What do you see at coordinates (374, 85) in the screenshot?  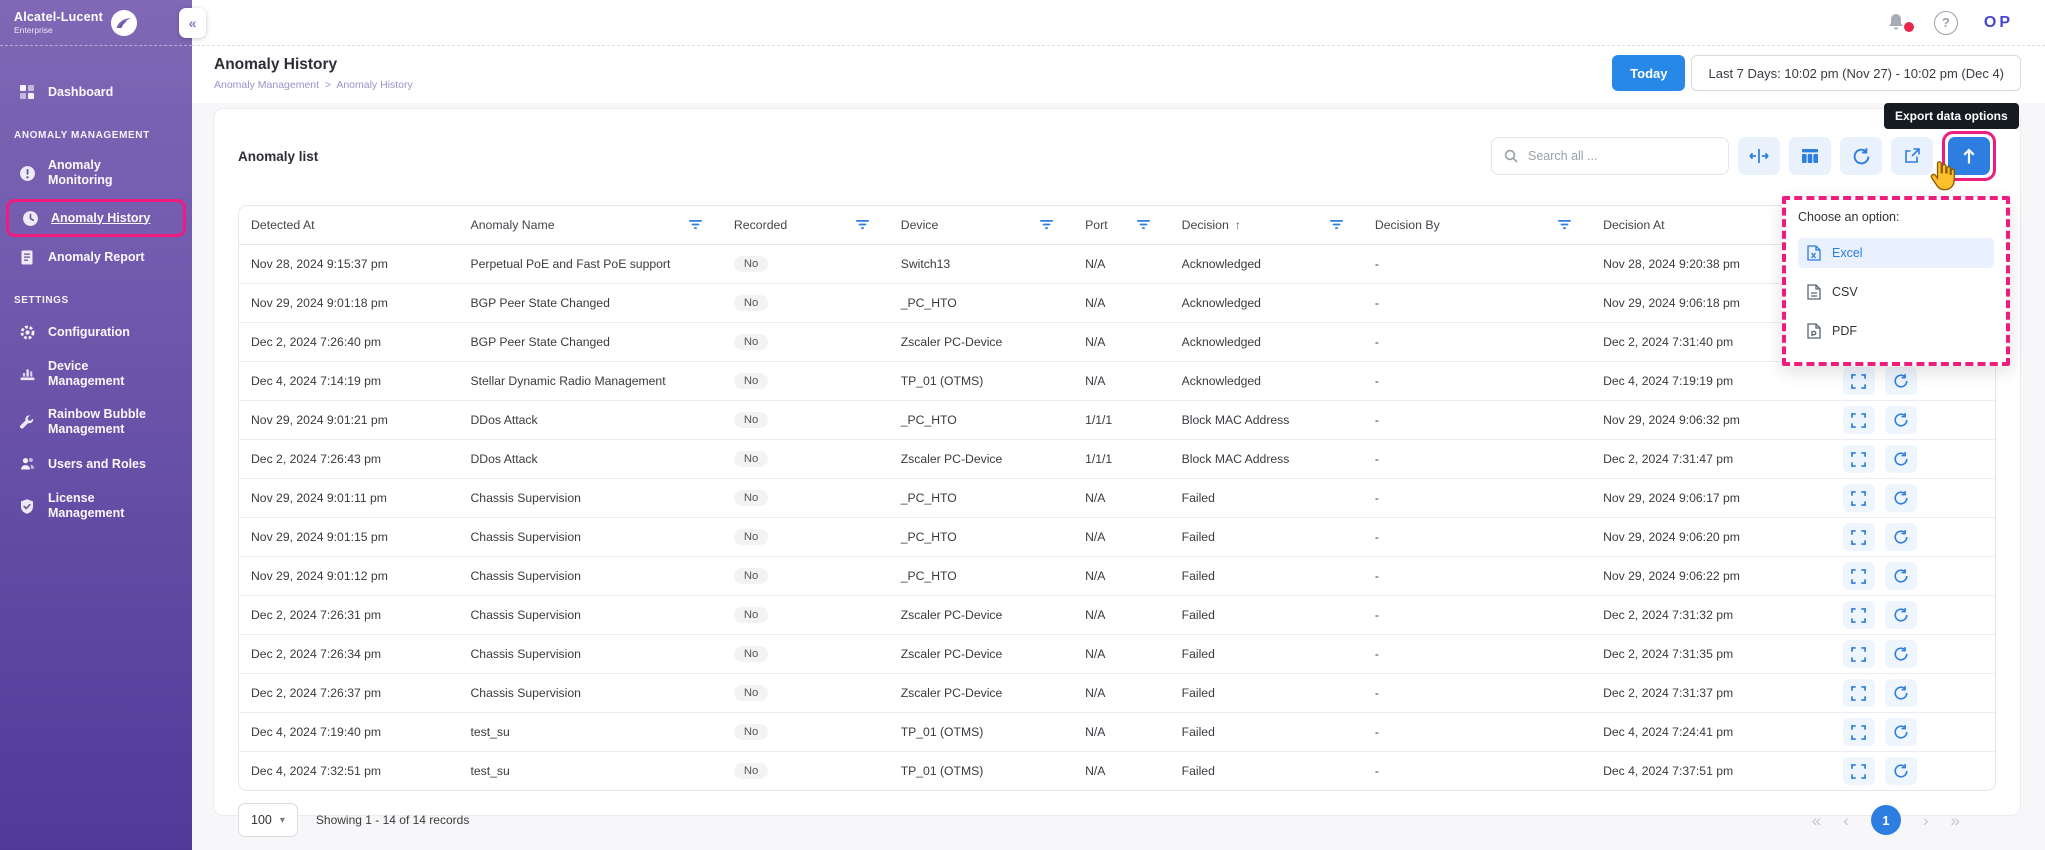 I see `breadcrumb-current: Anomaly History` at bounding box center [374, 85].